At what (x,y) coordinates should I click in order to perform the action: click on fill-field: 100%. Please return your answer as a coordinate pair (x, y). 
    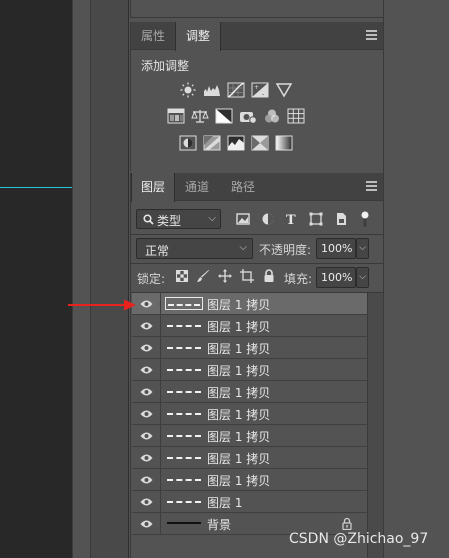
    Looking at the image, I should click on (336, 277).